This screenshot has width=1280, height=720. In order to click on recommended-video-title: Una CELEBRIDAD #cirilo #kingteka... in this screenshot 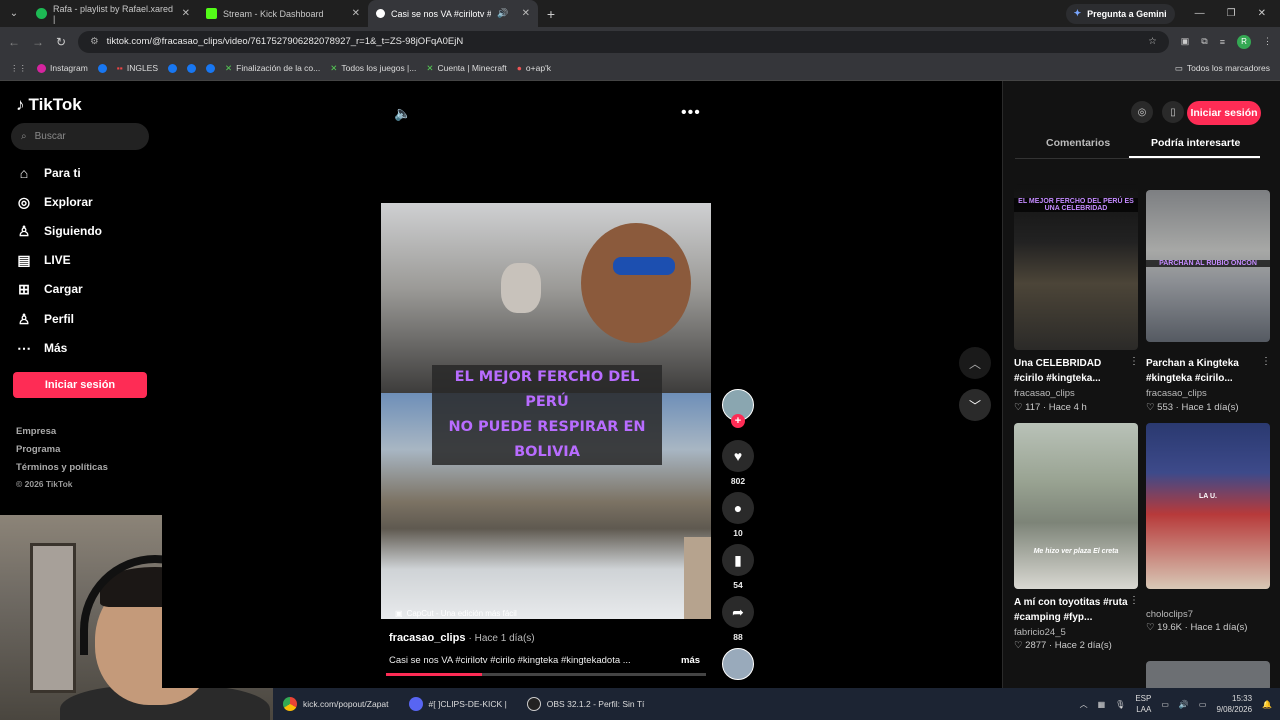, I will do `click(1073, 371)`.